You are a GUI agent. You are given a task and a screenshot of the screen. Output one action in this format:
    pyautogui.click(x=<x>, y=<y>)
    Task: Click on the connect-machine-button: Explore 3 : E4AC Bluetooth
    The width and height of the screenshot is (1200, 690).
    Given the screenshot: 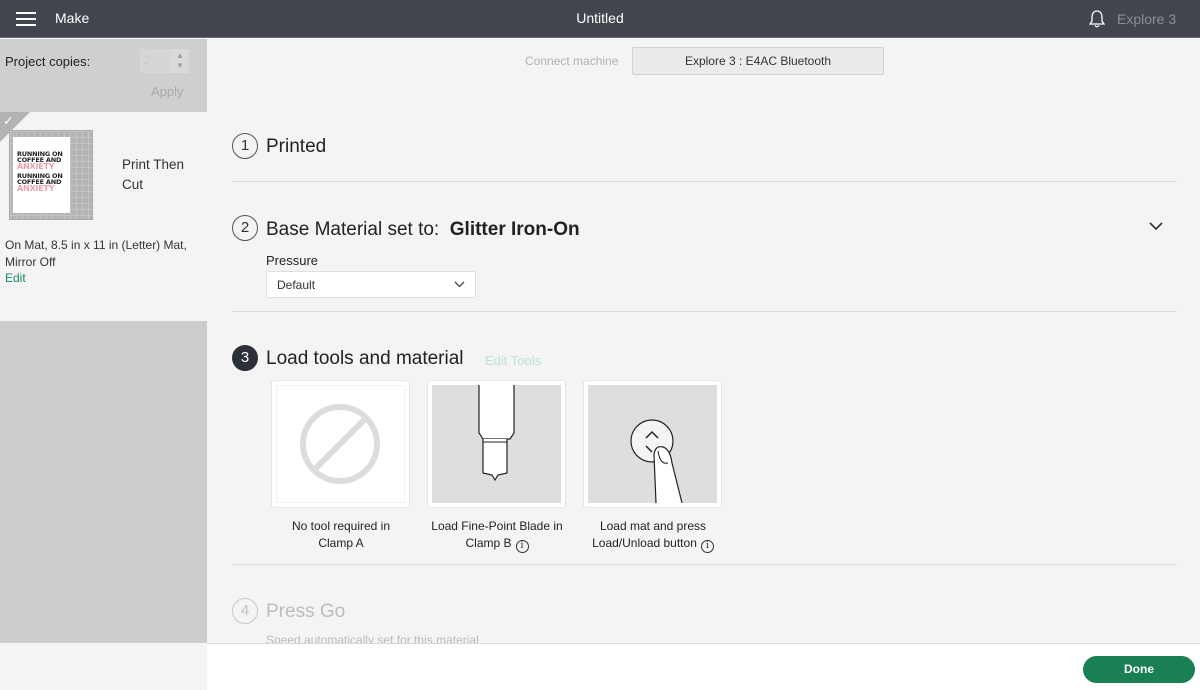 What is the action you would take?
    pyautogui.click(x=758, y=61)
    